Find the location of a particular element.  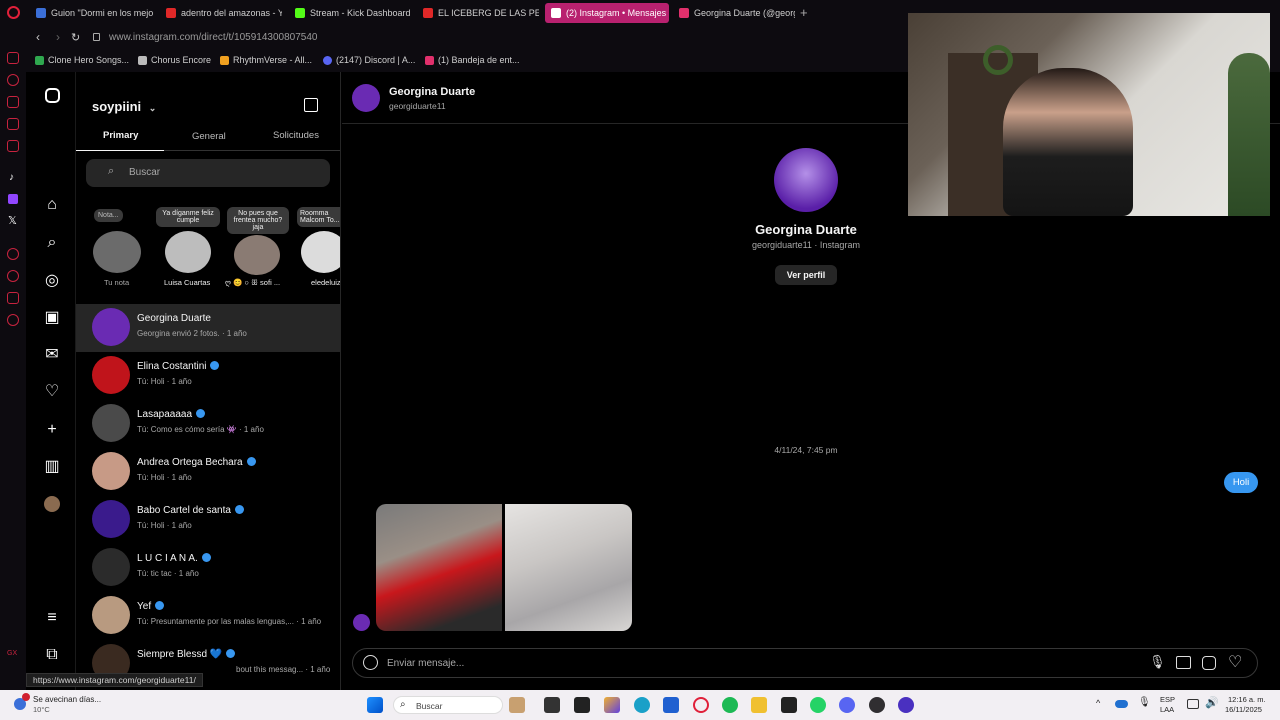

browser-tab: adentro del amazonas - Y is located at coordinates (221, 13).